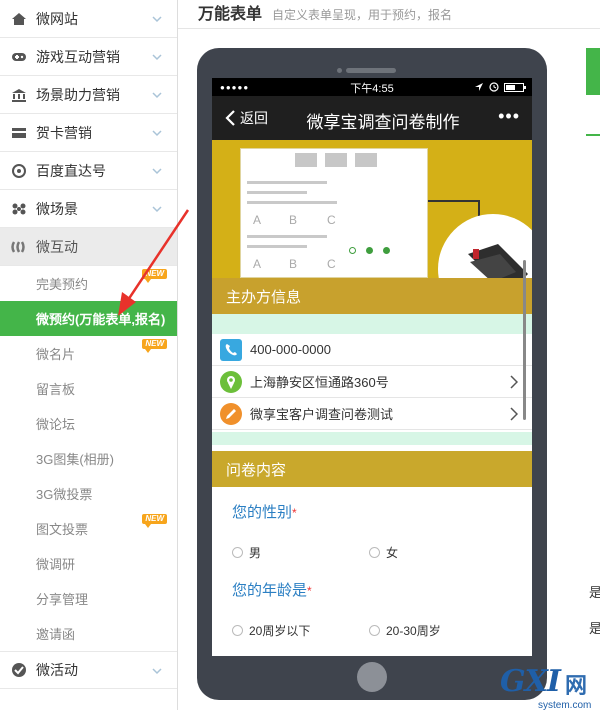 The height and width of the screenshot is (710, 600). What do you see at coordinates (88, 670) in the screenshot?
I see `nav-item-micro-activity: 微活动` at bounding box center [88, 670].